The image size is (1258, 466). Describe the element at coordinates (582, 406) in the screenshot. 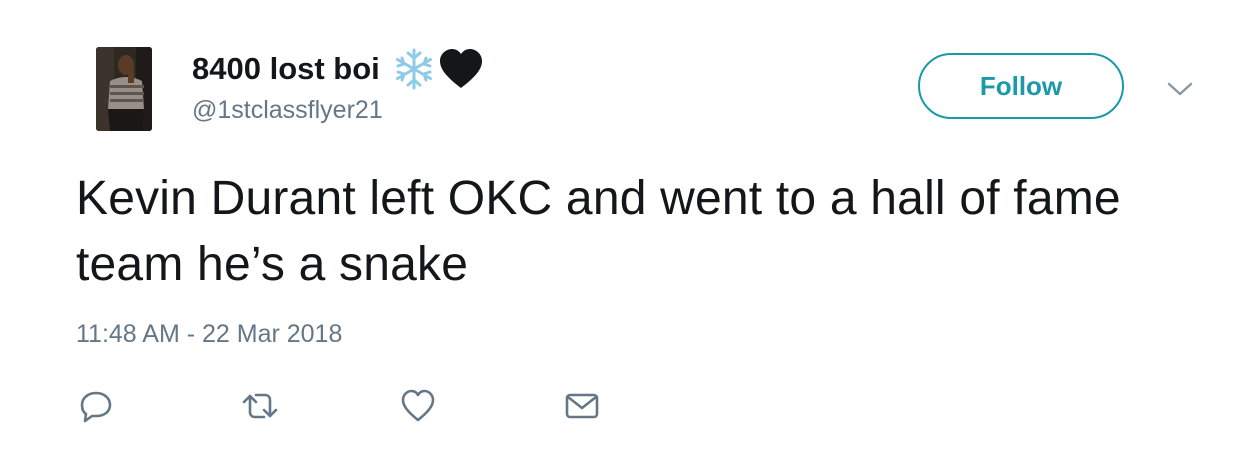

I see `direct-message-icon` at that location.